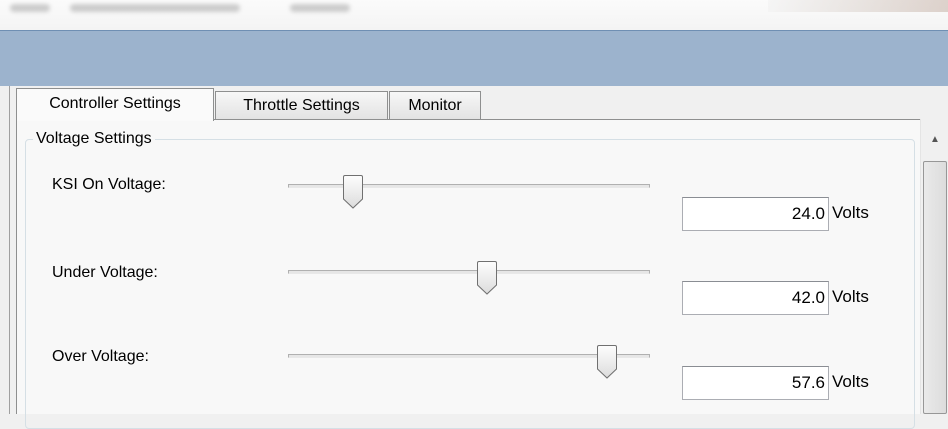 The height and width of the screenshot is (429, 948). I want to click on under-voltage-unit: Volts, so click(850, 296).